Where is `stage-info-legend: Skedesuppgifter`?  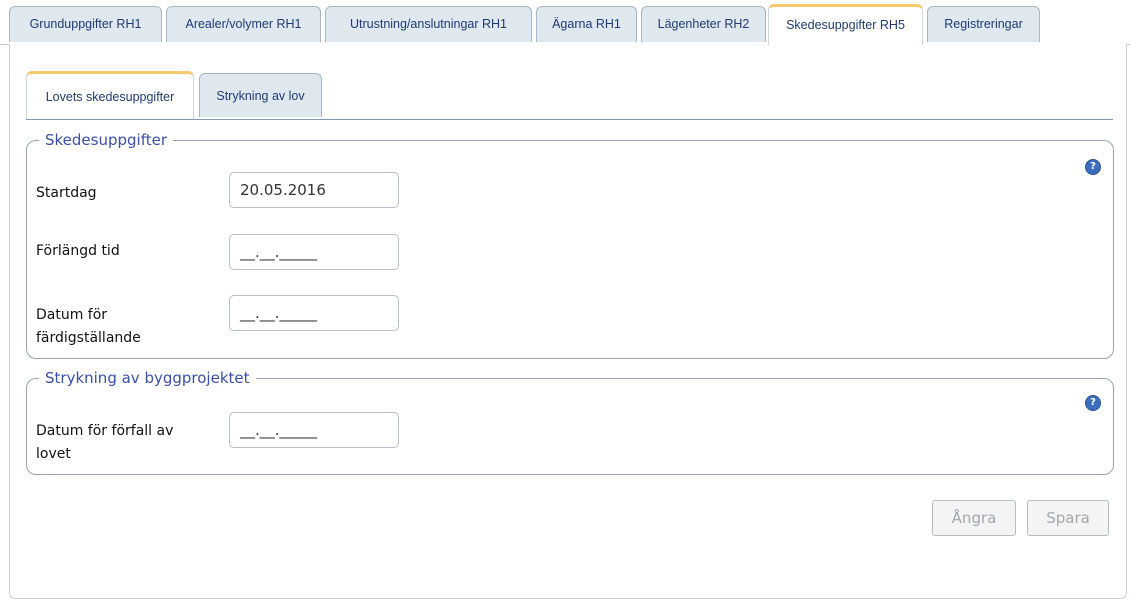 stage-info-legend: Skedesuppgifter is located at coordinates (106, 140).